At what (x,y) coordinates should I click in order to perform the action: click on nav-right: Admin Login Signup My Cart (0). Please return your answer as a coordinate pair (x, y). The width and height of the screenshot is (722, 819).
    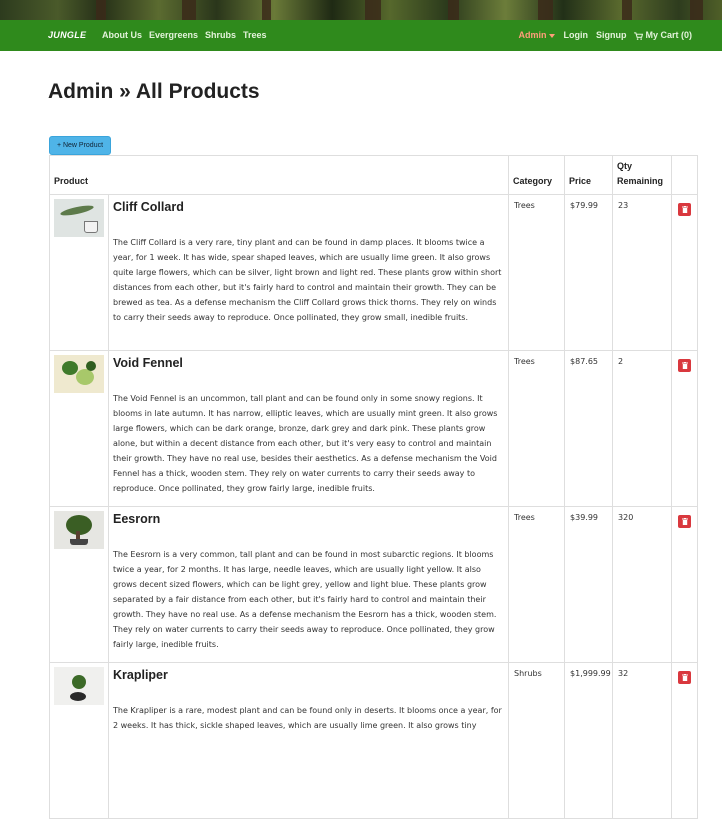
    Looking at the image, I should click on (605, 35).